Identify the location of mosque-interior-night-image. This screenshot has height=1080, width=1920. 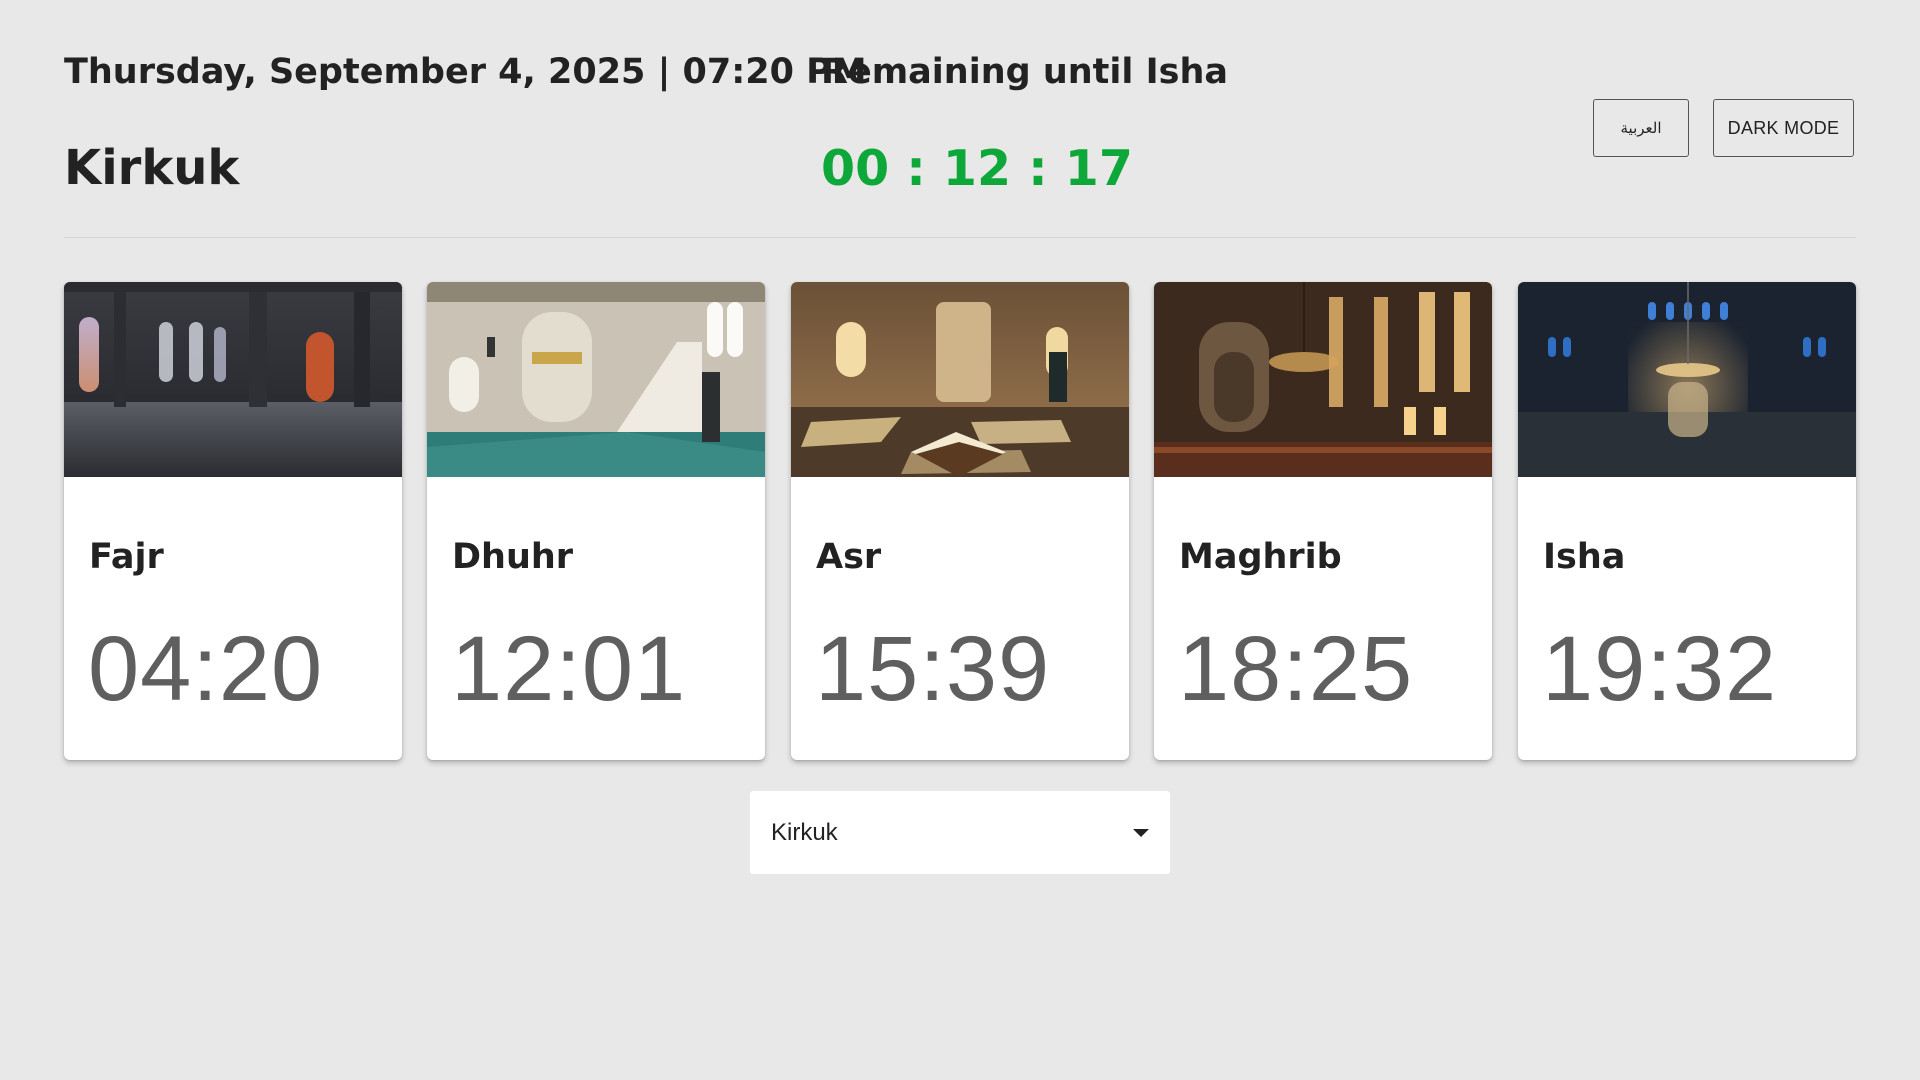
(1687, 379).